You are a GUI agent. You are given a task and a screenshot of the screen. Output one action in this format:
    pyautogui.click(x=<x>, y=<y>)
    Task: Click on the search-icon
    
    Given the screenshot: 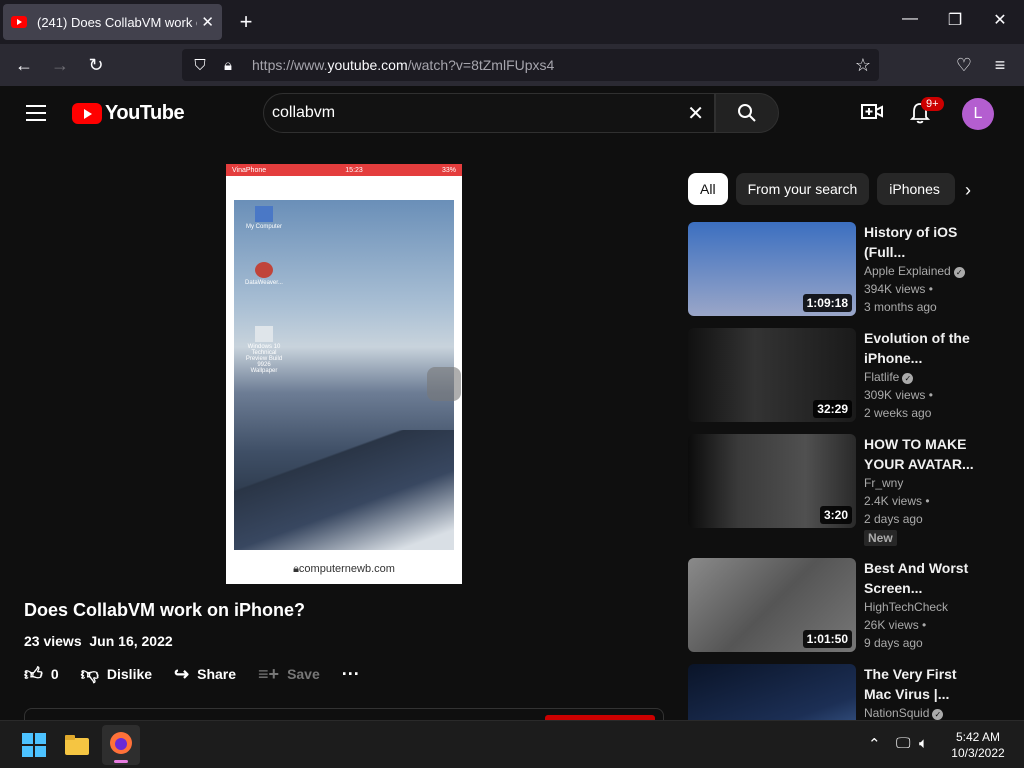 What is the action you would take?
    pyautogui.click(x=747, y=113)
    